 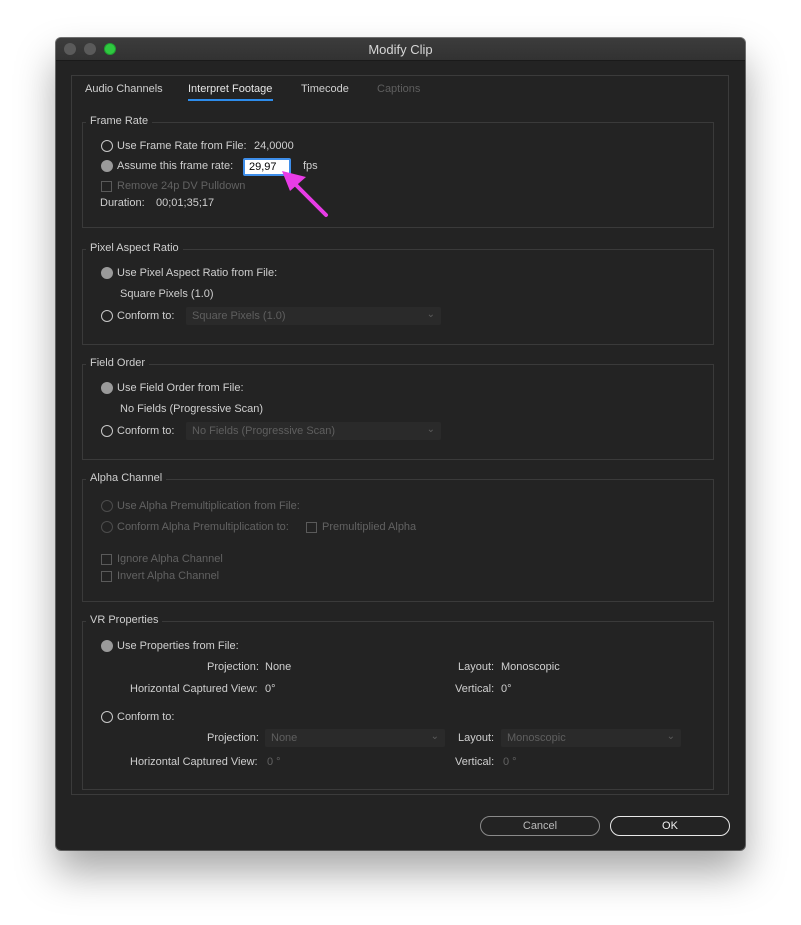 What do you see at coordinates (146, 316) in the screenshot?
I see `conform-par-label: Conform to:` at bounding box center [146, 316].